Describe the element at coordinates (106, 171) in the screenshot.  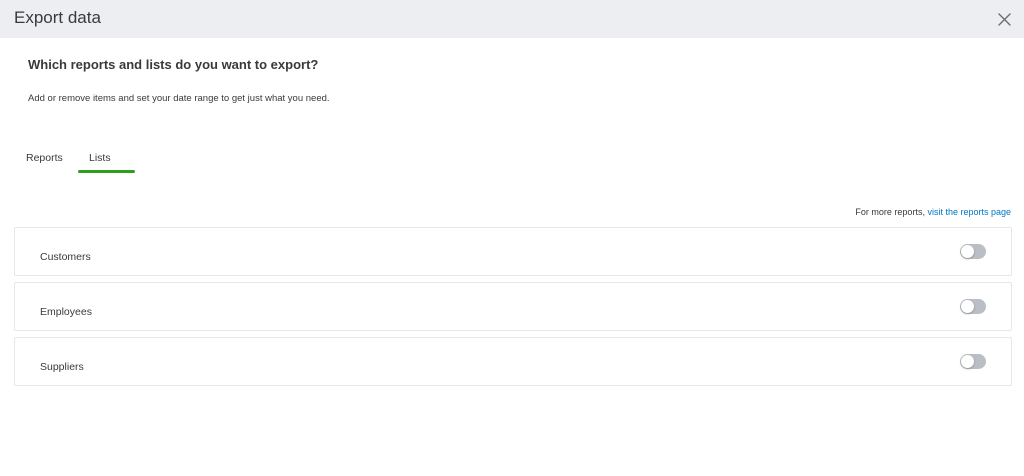
I see `active-tab-indicator` at that location.